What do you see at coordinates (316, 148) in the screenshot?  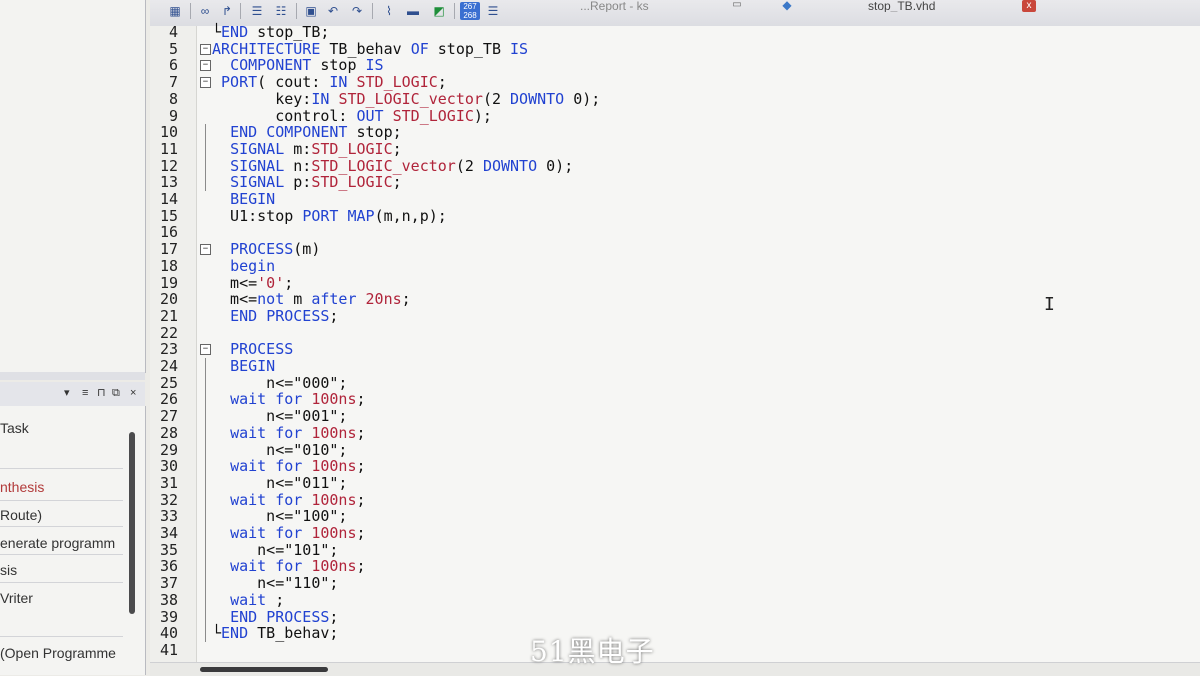 I see `code-line: SIGNAL m:STD_LOGIC;` at bounding box center [316, 148].